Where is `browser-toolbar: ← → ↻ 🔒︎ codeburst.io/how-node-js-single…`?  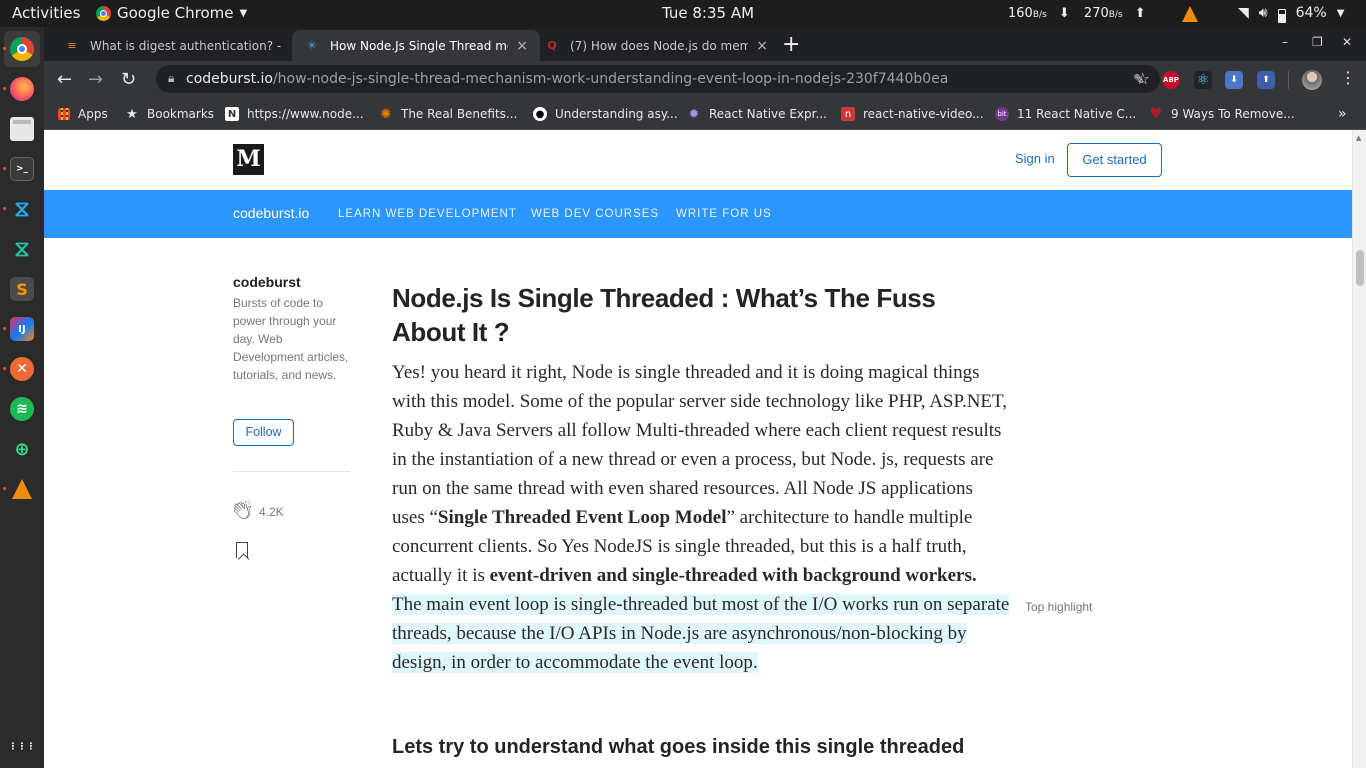 browser-toolbar: ← → ↻ 🔒︎ codeburst.io/how-node-js-single… is located at coordinates (705, 79).